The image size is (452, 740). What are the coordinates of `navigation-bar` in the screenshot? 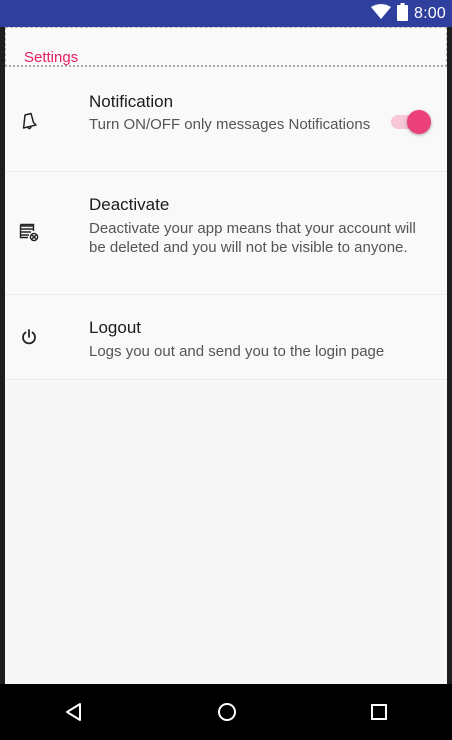 It's located at (226, 712).